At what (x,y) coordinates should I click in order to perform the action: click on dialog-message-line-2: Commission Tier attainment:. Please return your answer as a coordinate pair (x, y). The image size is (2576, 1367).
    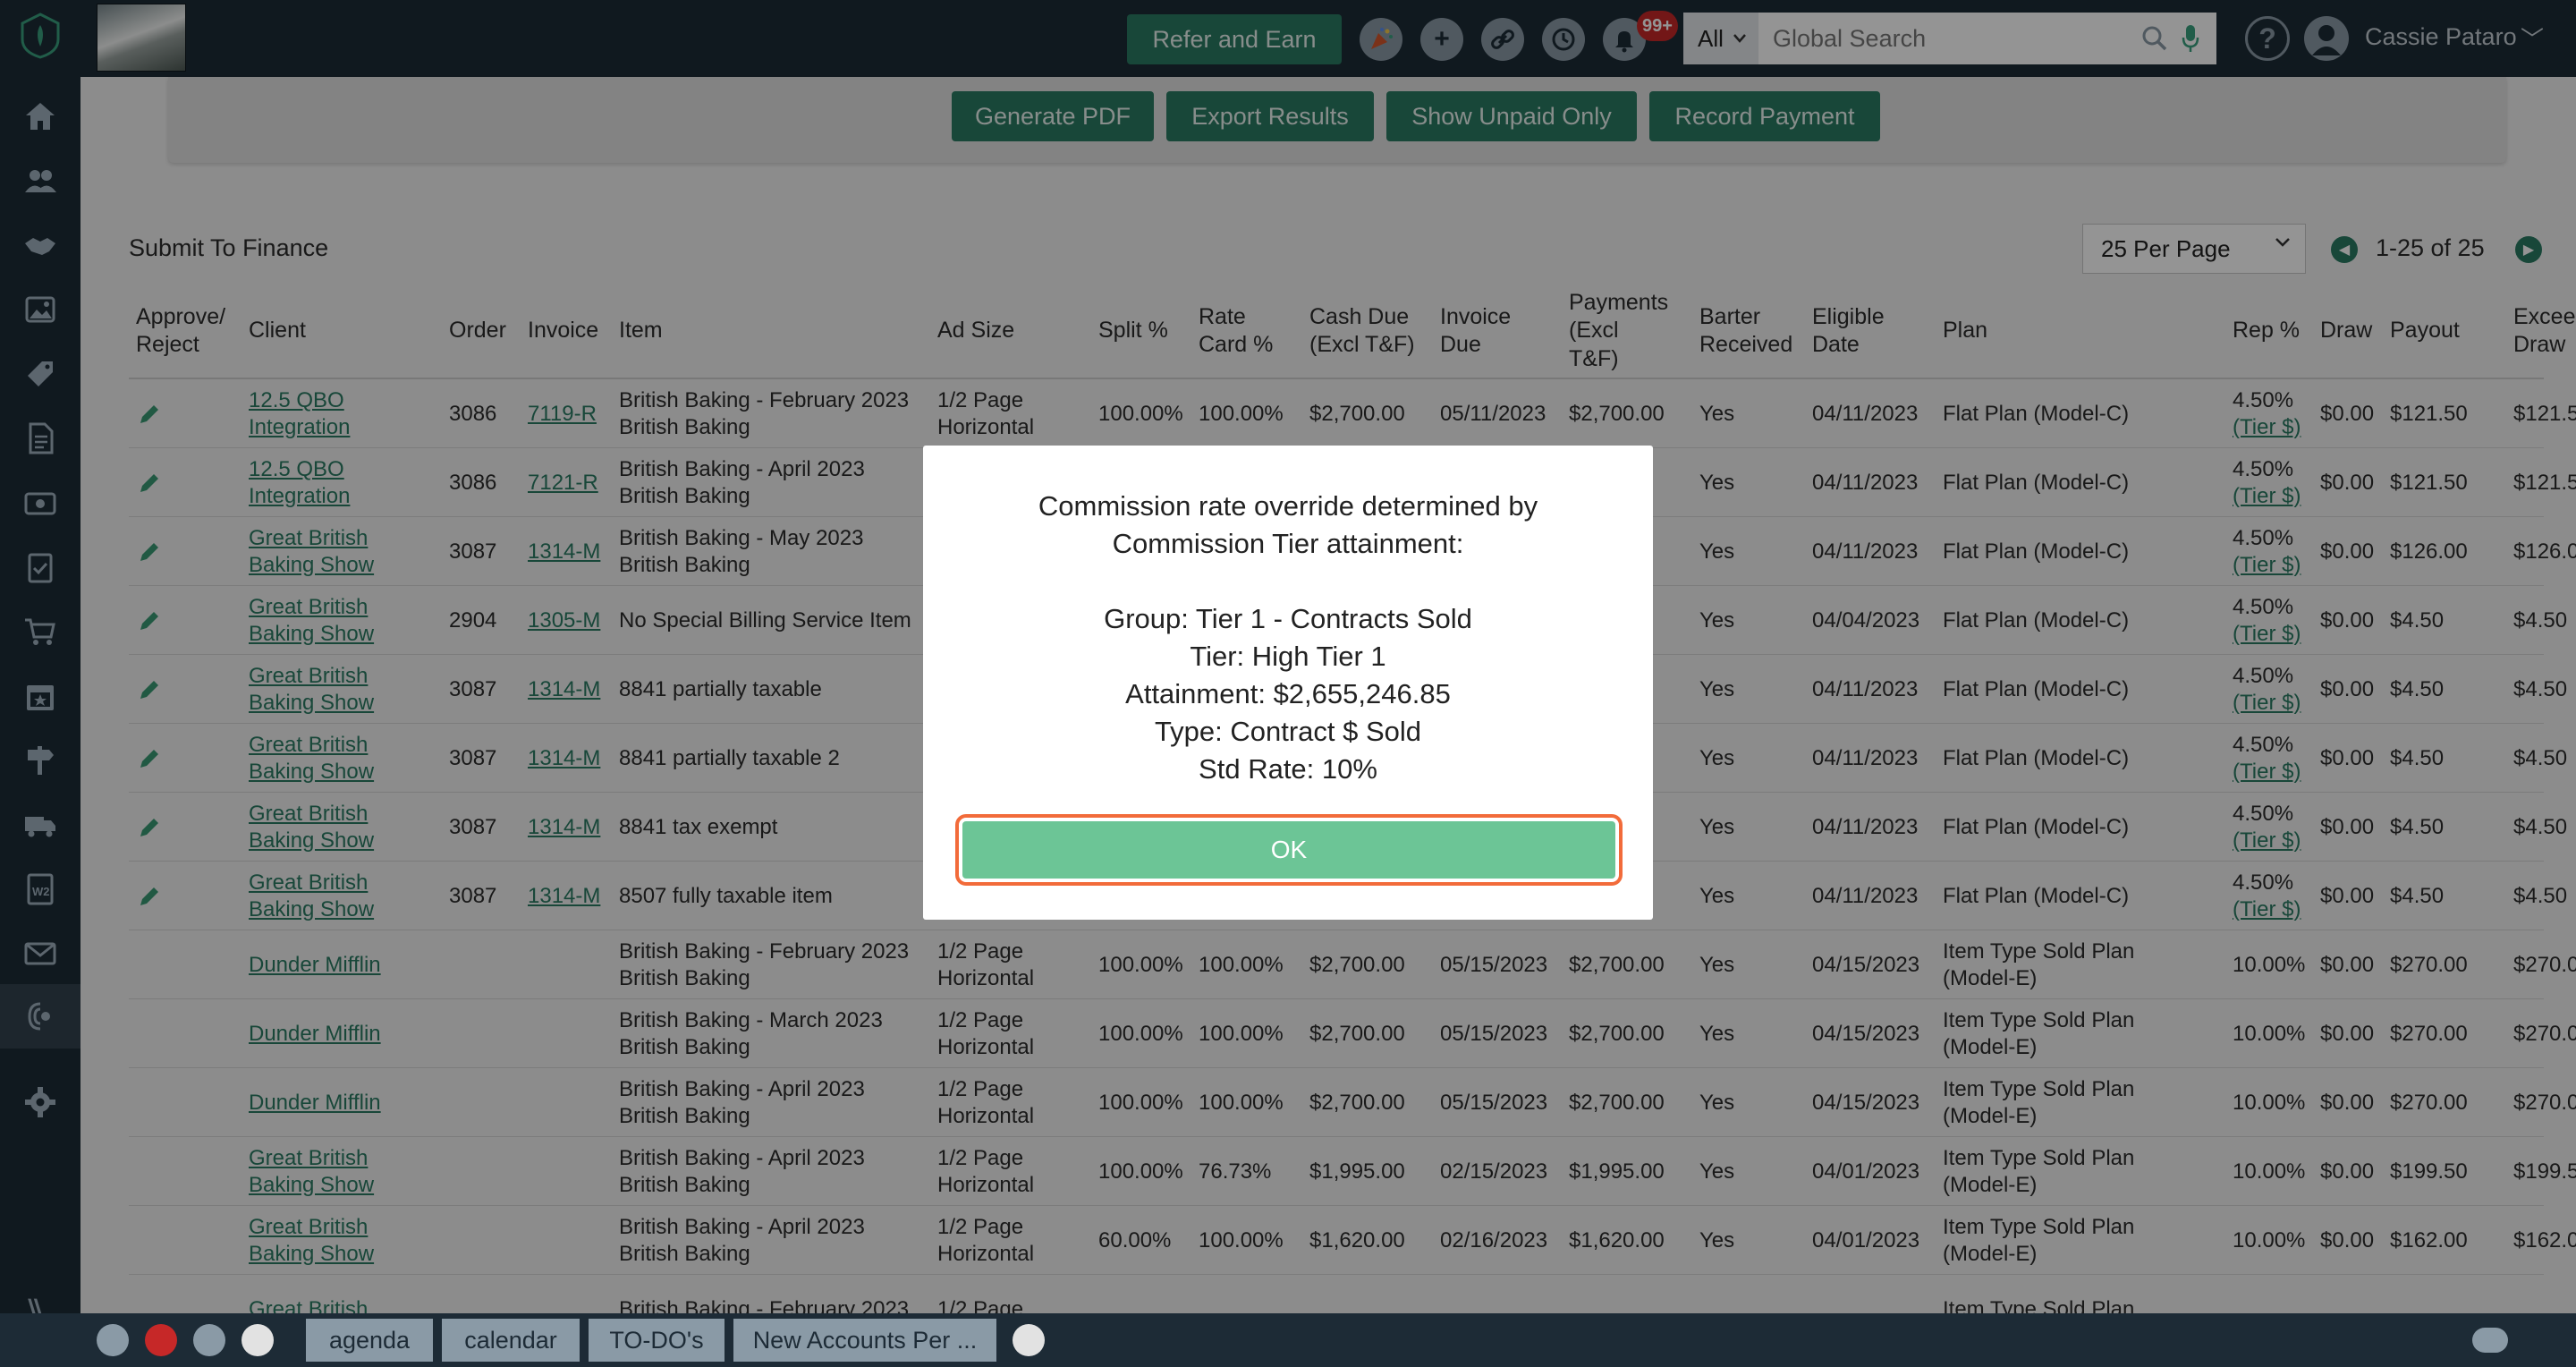
    Looking at the image, I should click on (1288, 543).